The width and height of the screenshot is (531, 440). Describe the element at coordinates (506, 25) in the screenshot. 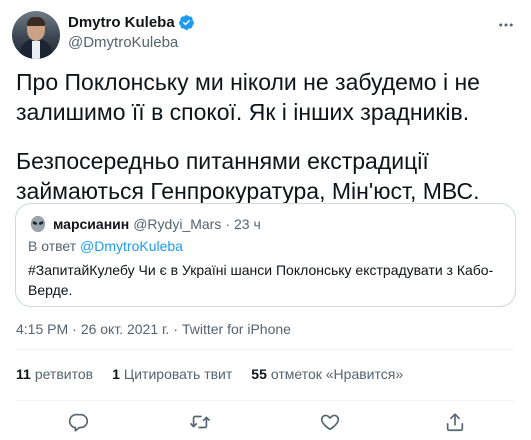

I see `more-options-icon` at that location.